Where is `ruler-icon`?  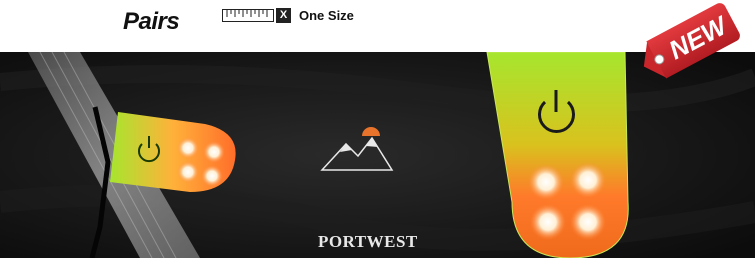 ruler-icon is located at coordinates (248, 15).